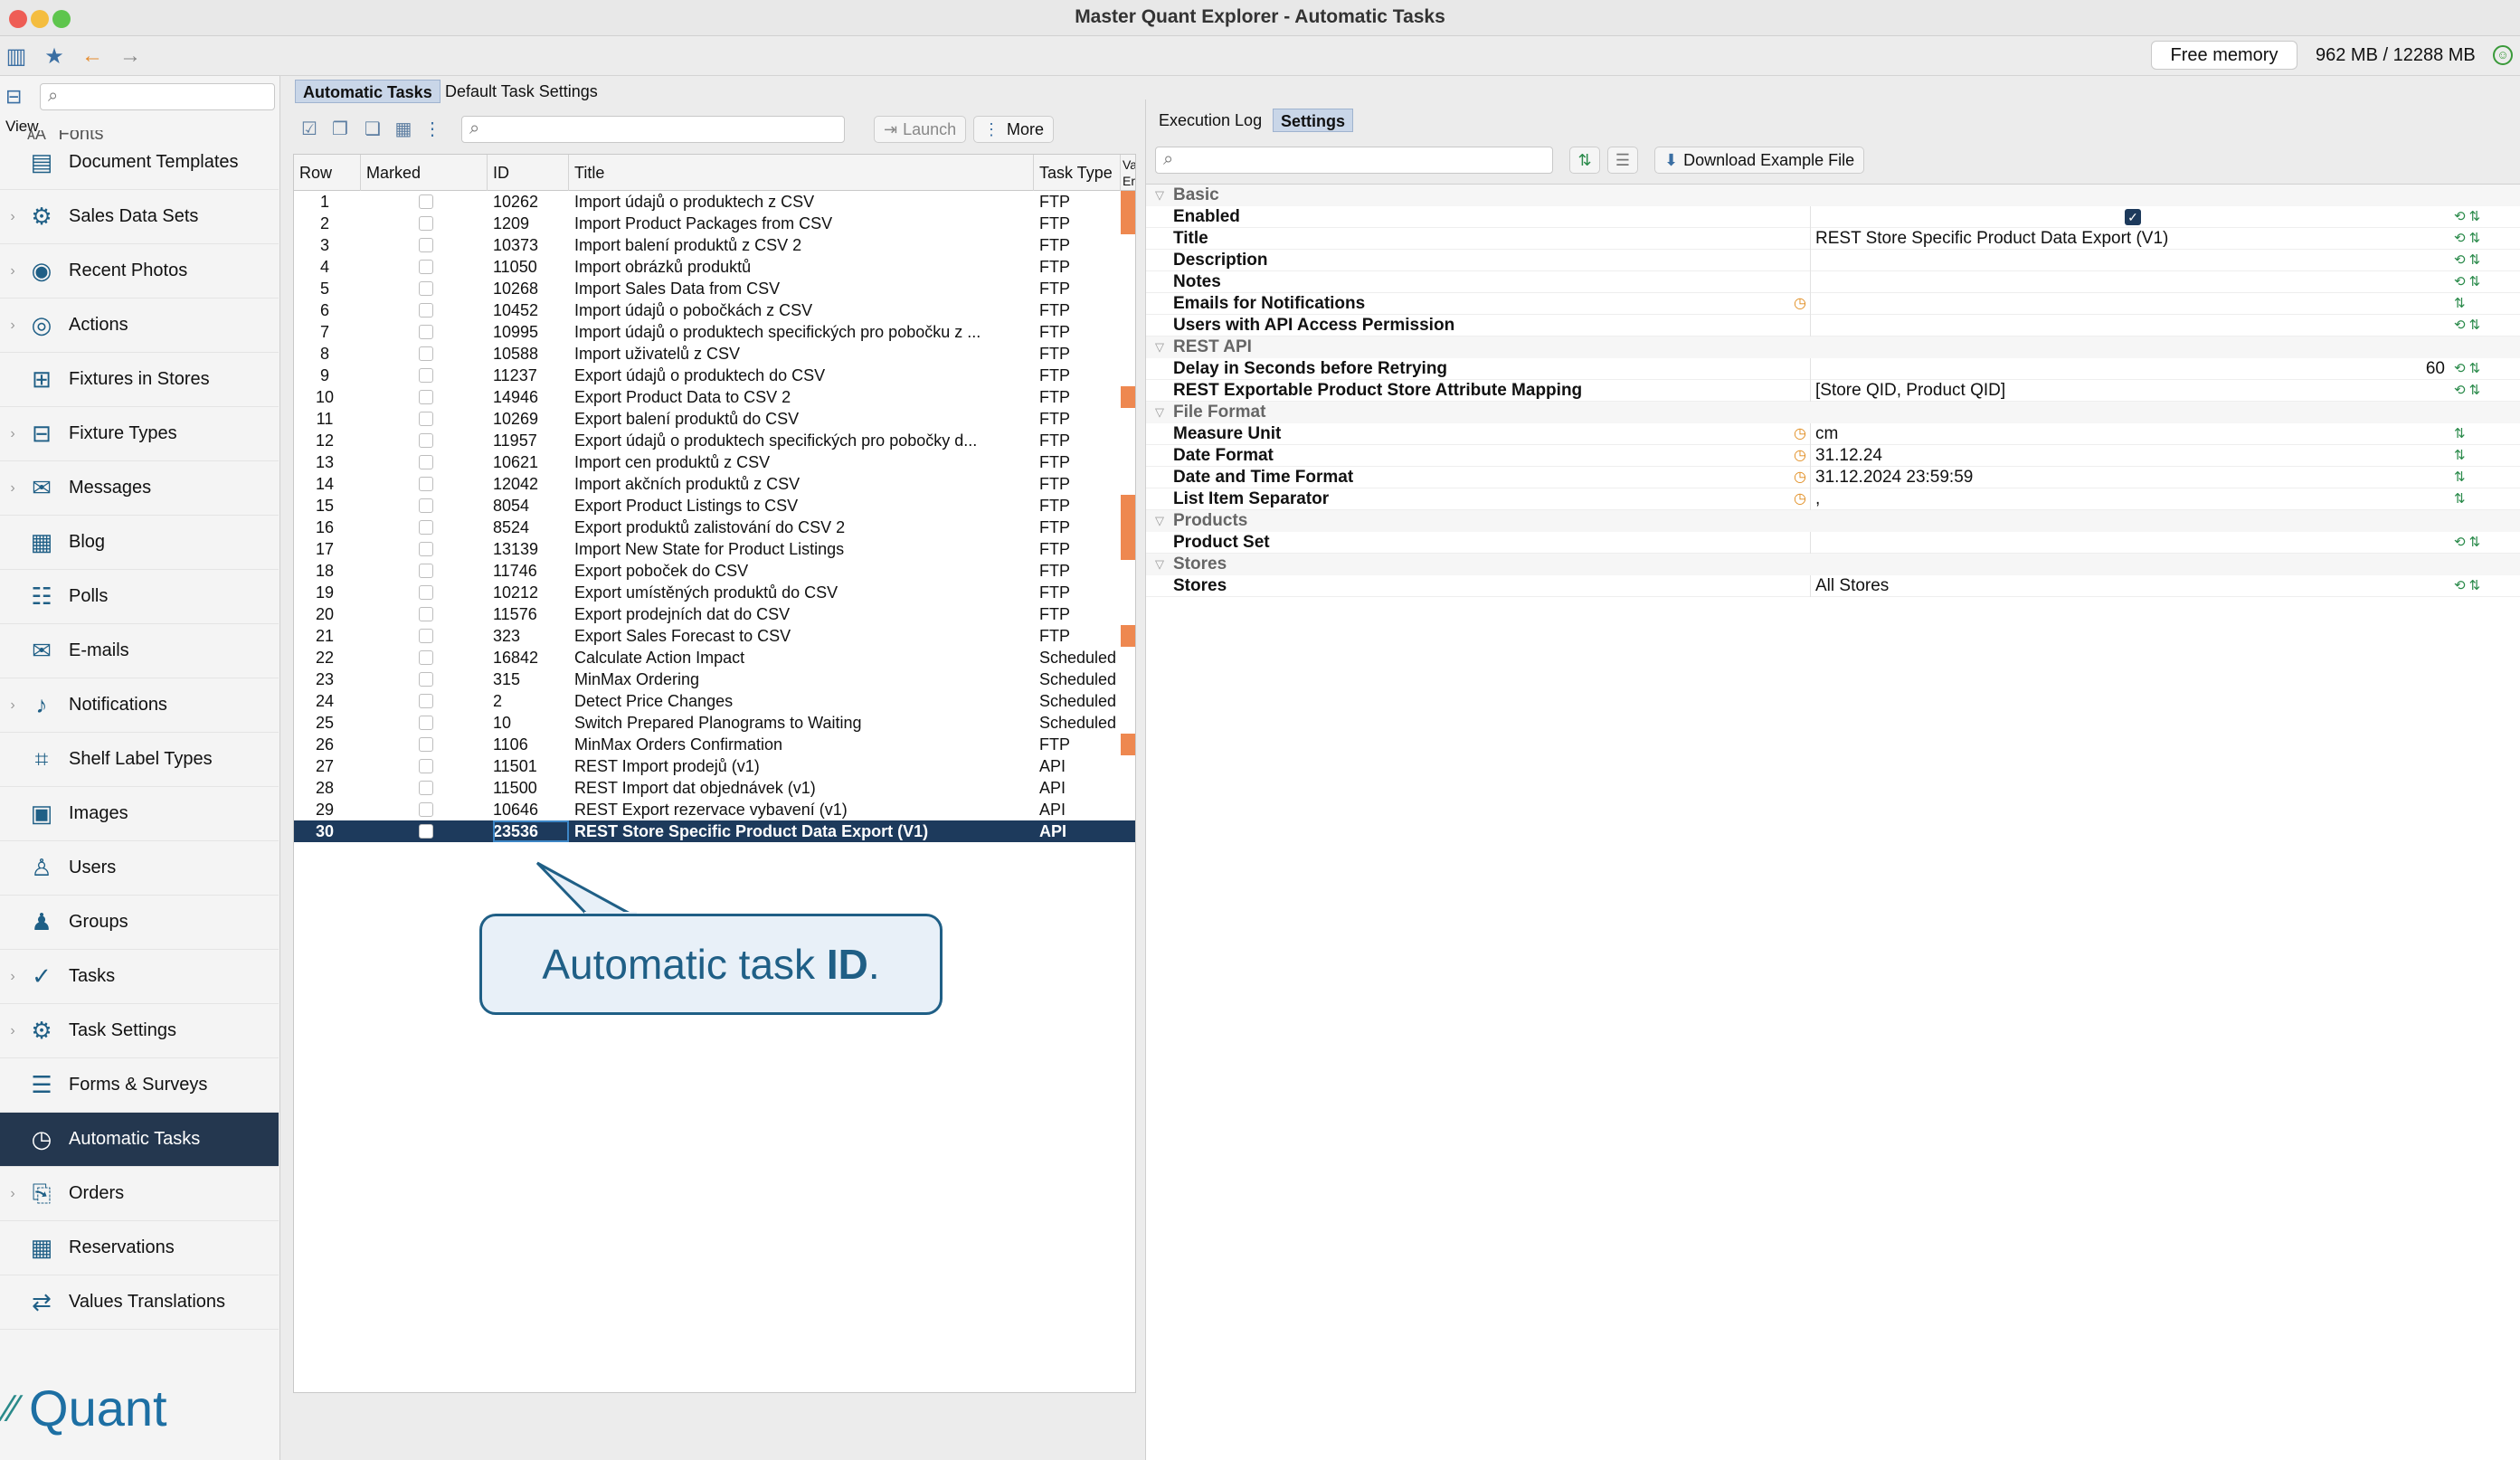 The height and width of the screenshot is (1460, 2520). What do you see at coordinates (714, 419) in the screenshot?
I see `table-row: 11 10269 Export balení produktů do CSV FTP` at bounding box center [714, 419].